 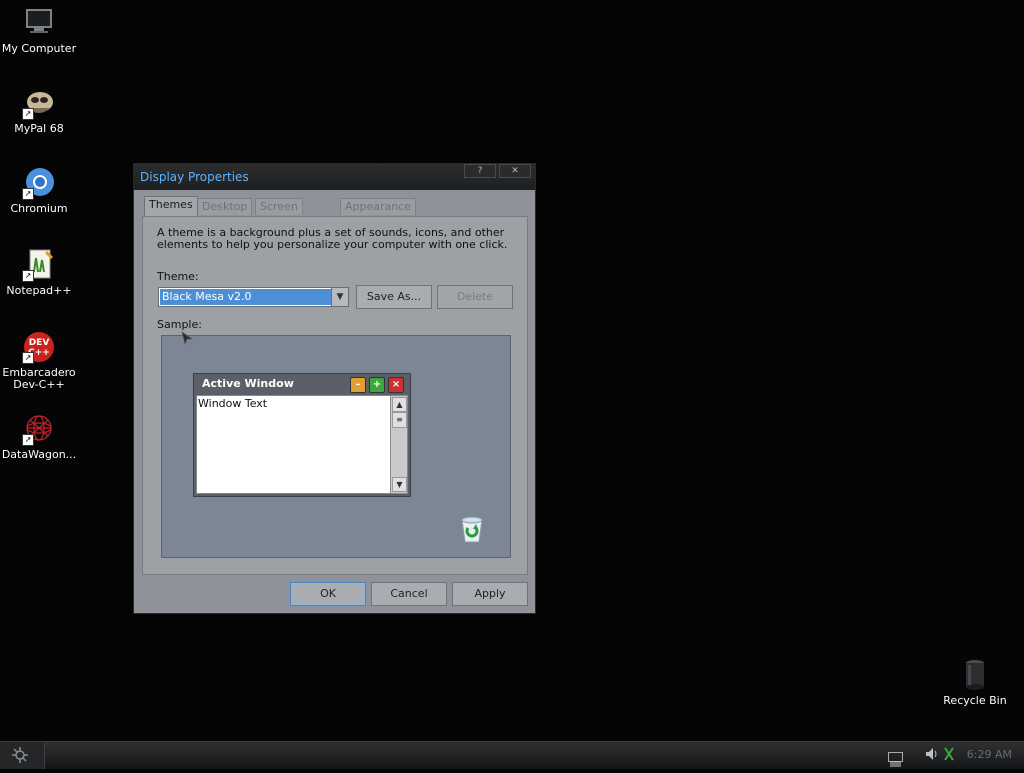 I want to click on start-button, so click(x=22, y=755).